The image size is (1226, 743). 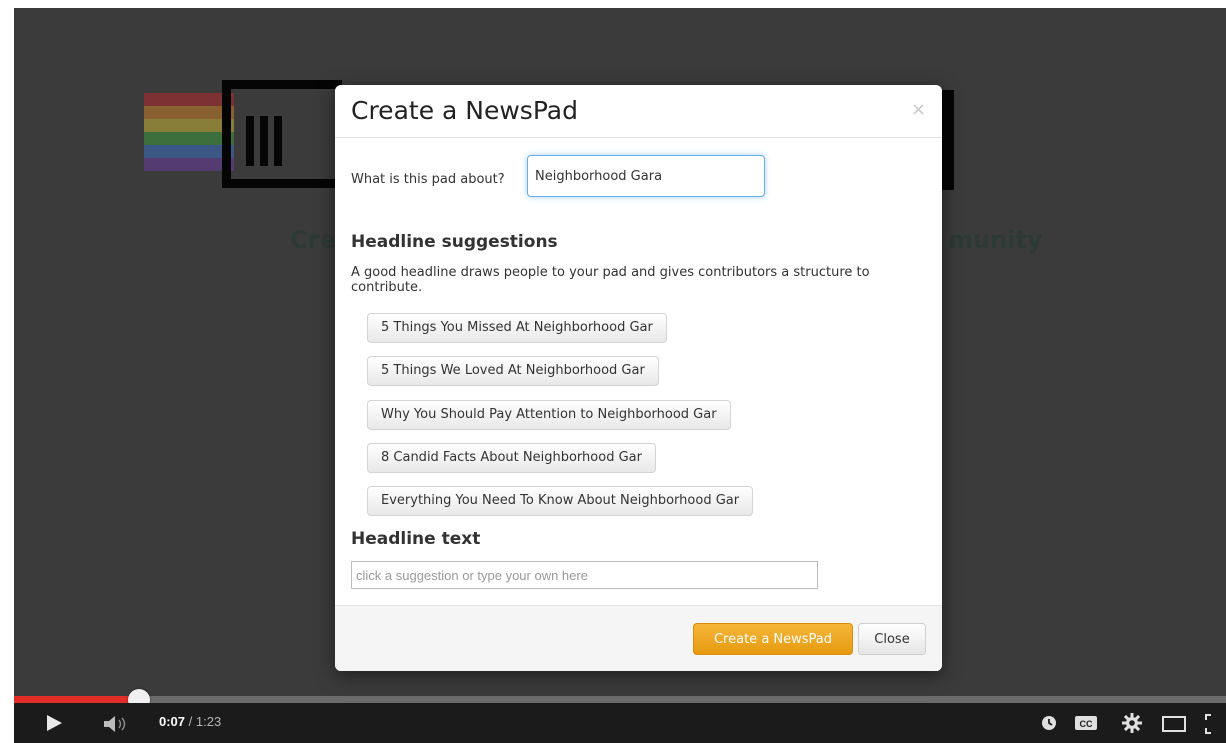 I want to click on progress-bar, so click(x=620, y=699).